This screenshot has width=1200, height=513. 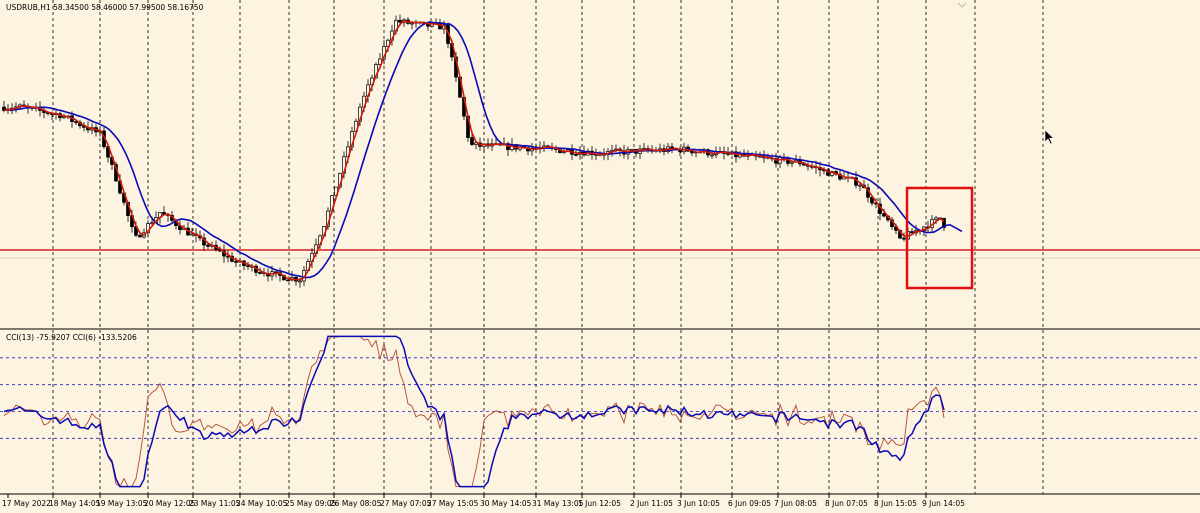 I want to click on time-axis-label: 9 Jun 14:05, so click(x=943, y=503).